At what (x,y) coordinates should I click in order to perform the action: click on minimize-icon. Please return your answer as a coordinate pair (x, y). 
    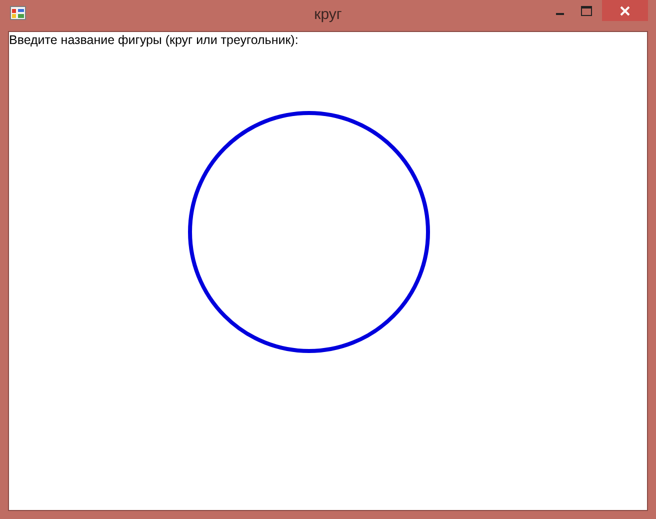
    Looking at the image, I should click on (560, 13).